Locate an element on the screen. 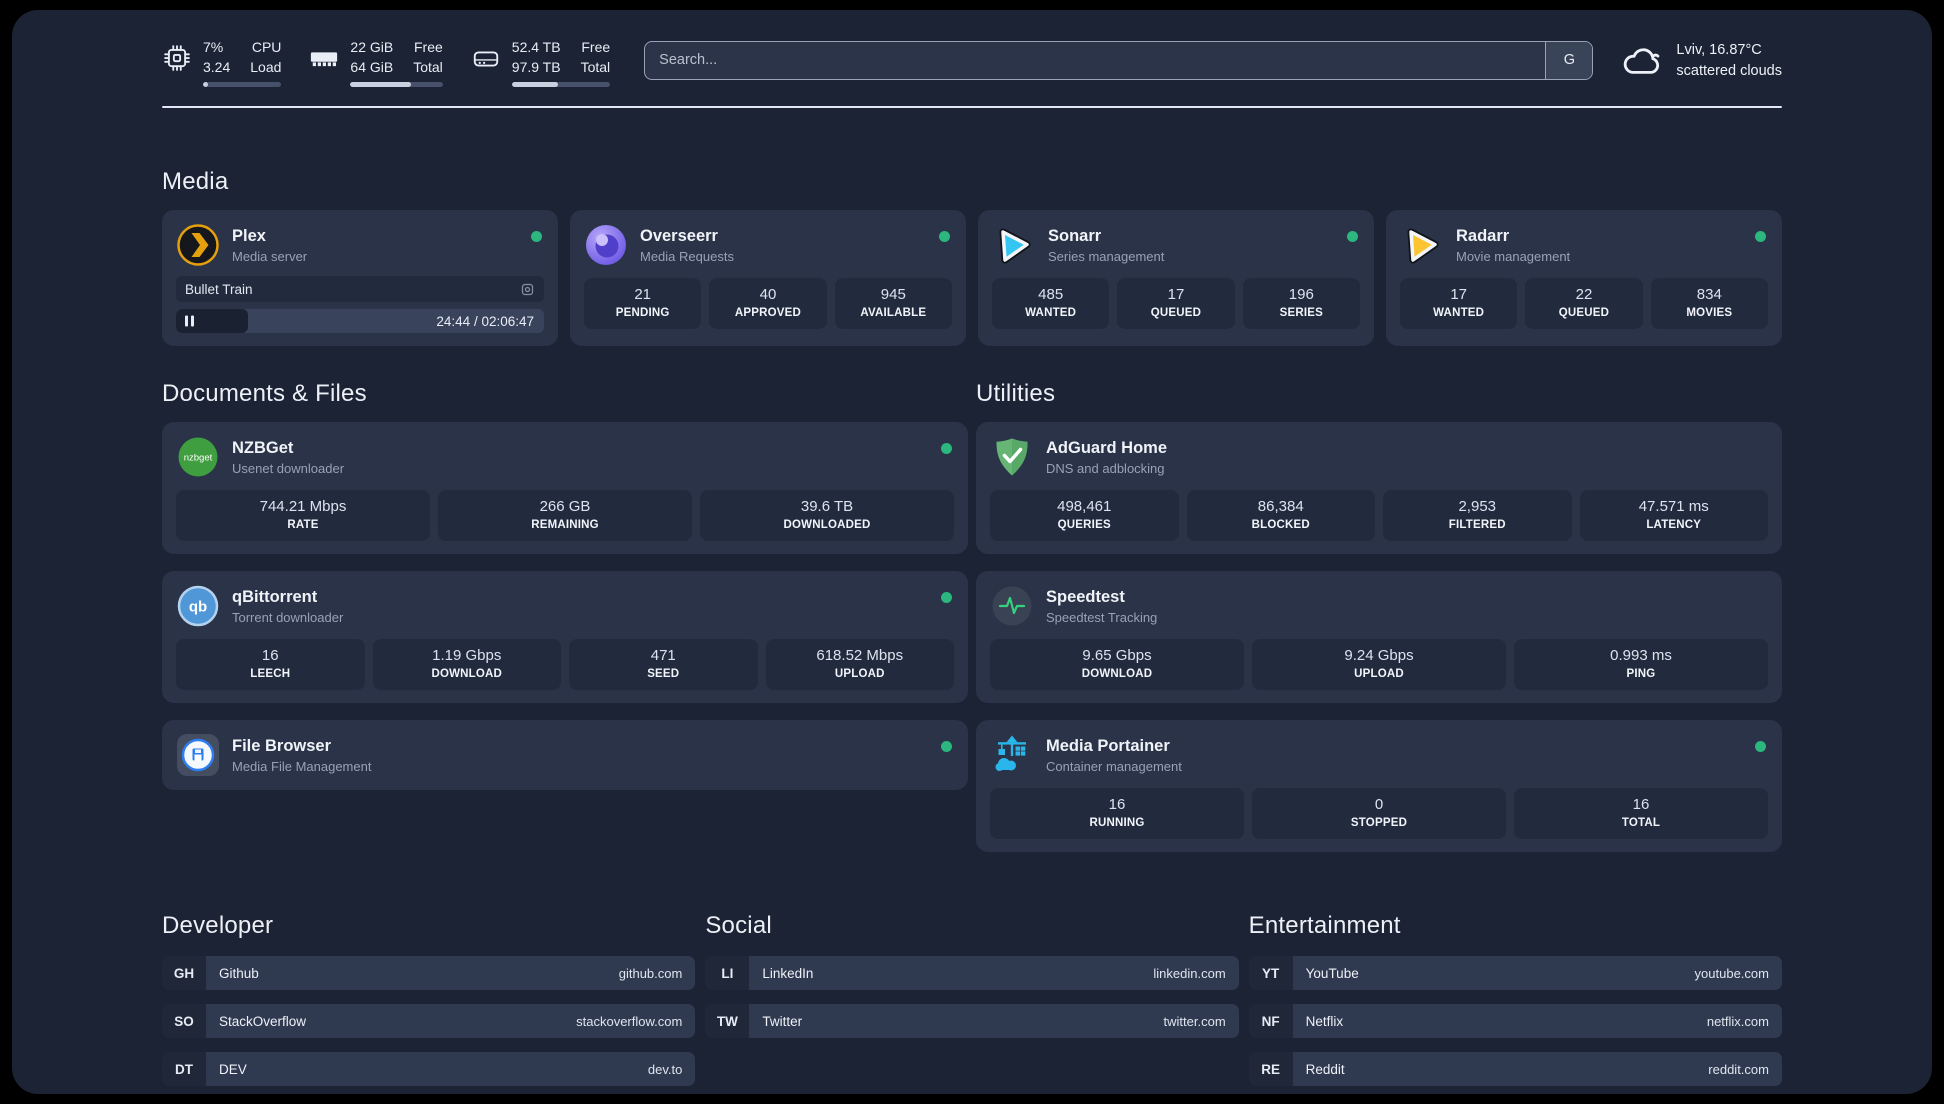 The width and height of the screenshot is (1944, 1104). now-playing-title: Bullet Train is located at coordinates (219, 289).